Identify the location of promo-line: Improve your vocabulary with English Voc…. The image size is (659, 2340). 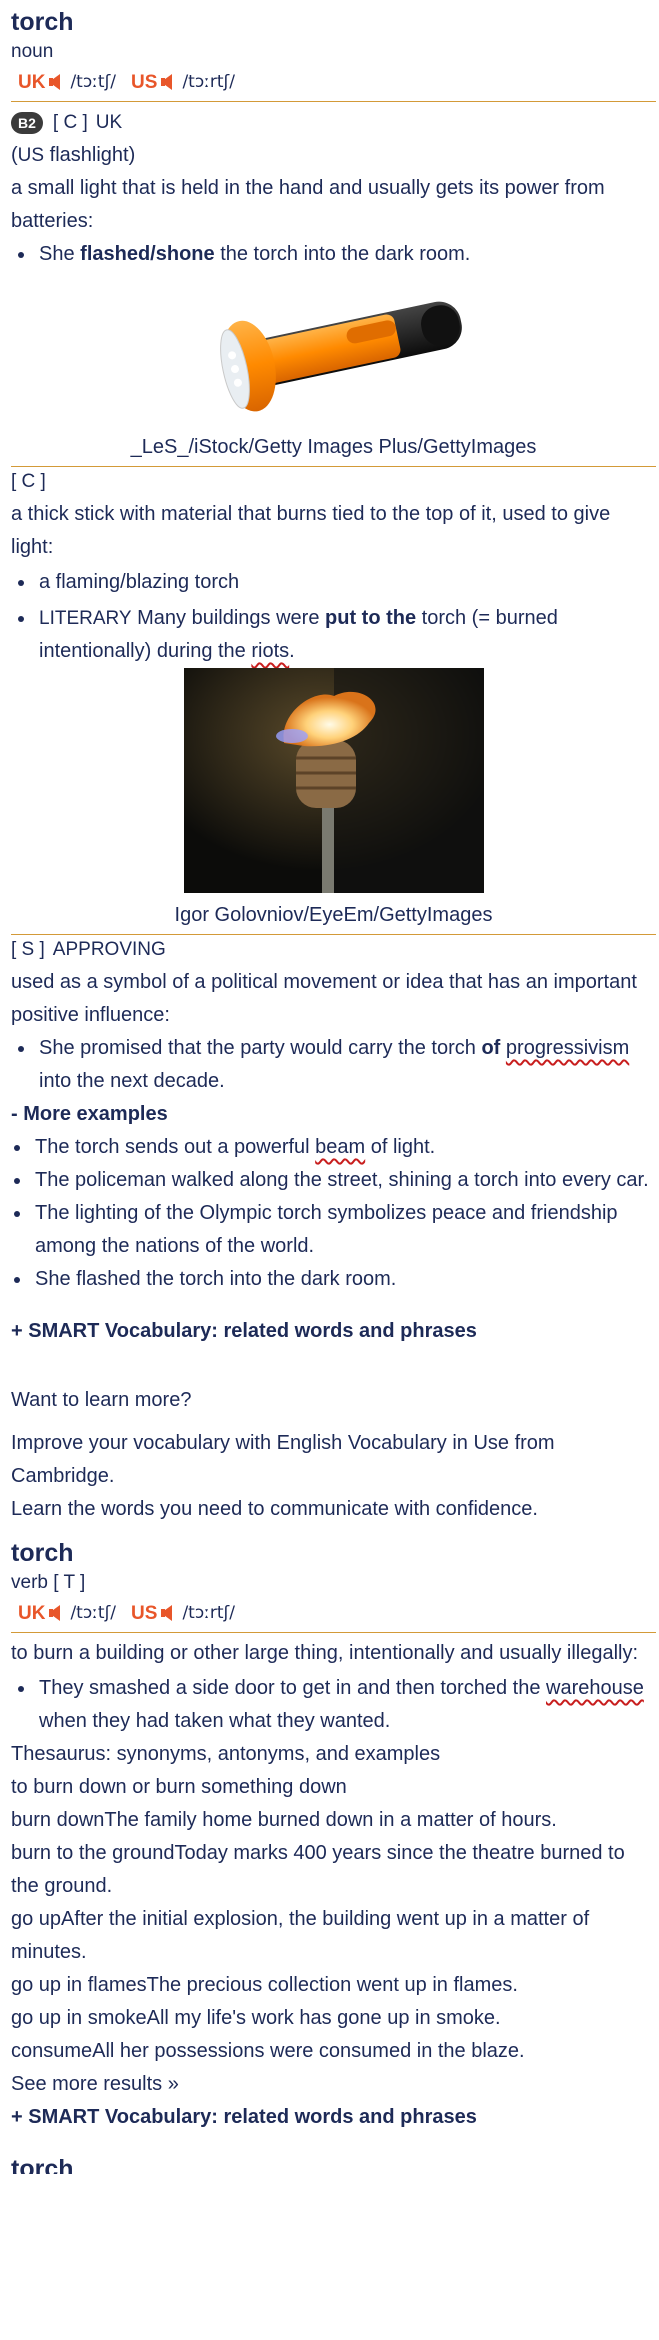
(333, 1460).